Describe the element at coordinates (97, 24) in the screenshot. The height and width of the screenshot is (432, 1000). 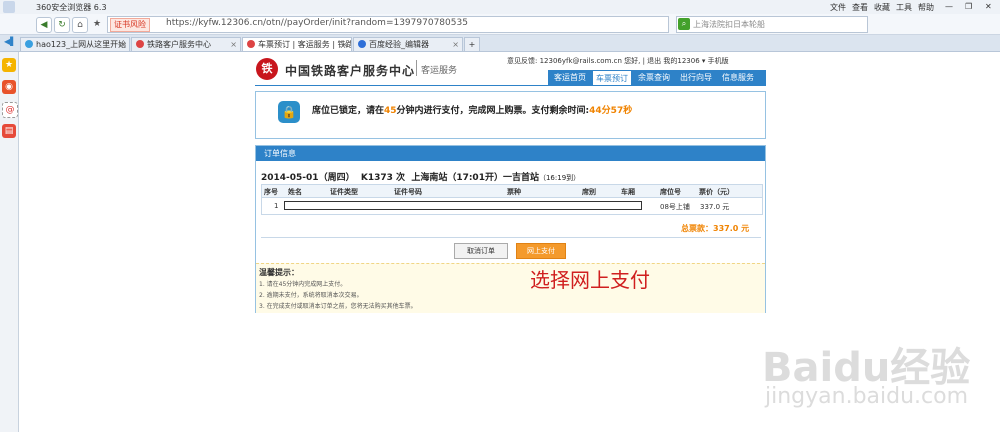
I see `favorite-star-icon: ★` at that location.